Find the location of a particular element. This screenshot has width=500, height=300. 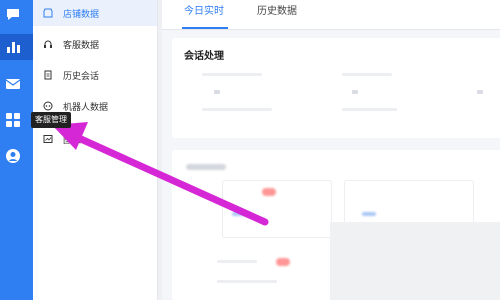

sidebar-item-charts: 图表 is located at coordinates (95, 139).